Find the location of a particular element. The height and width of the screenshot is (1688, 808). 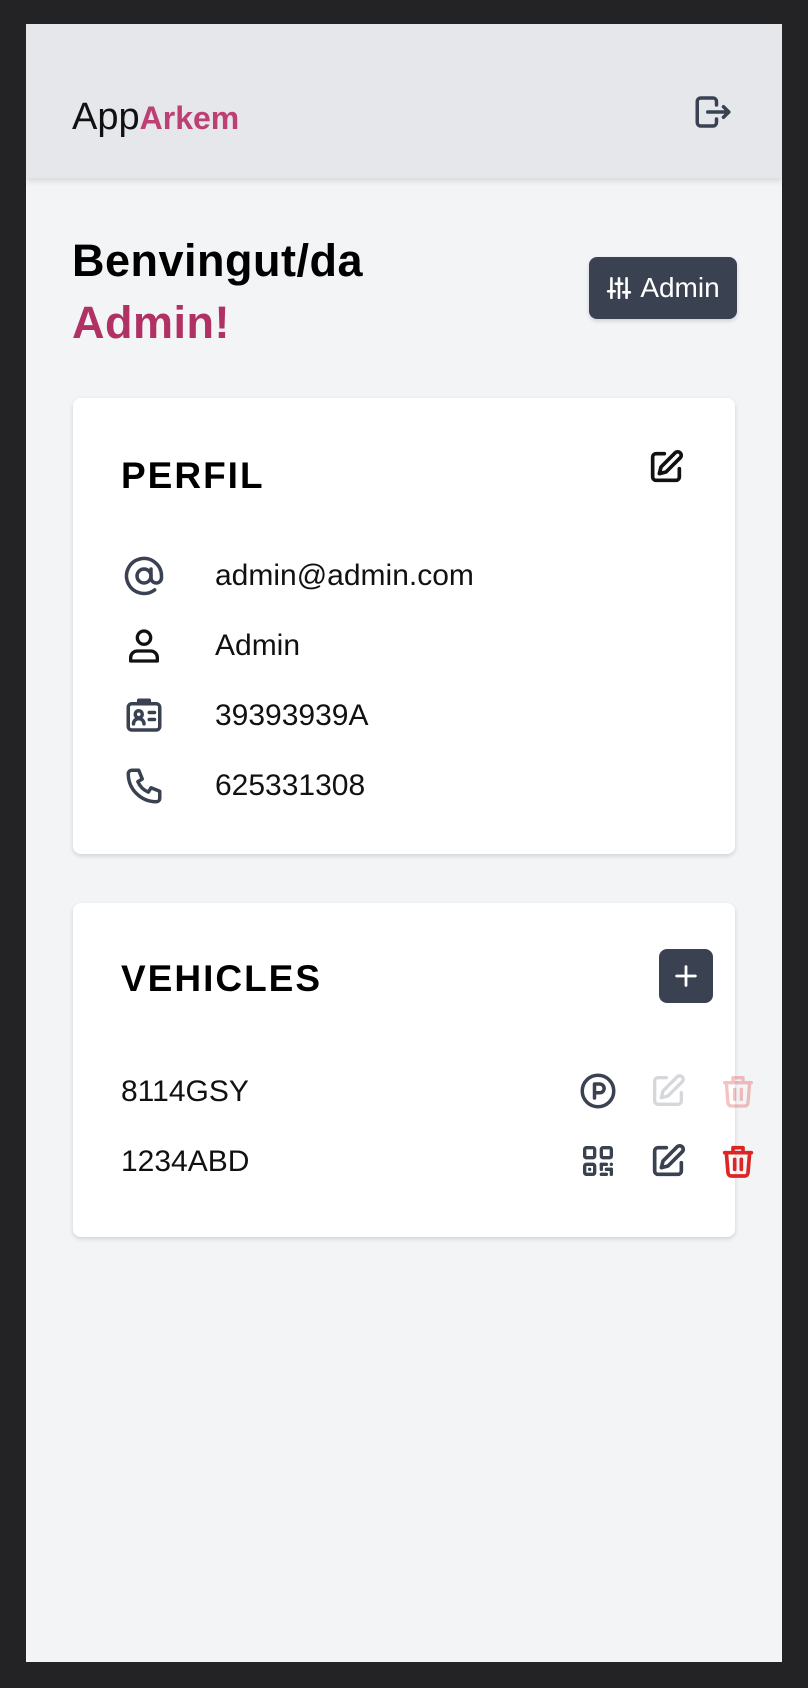

at-sign-icon is located at coordinates (144, 576).